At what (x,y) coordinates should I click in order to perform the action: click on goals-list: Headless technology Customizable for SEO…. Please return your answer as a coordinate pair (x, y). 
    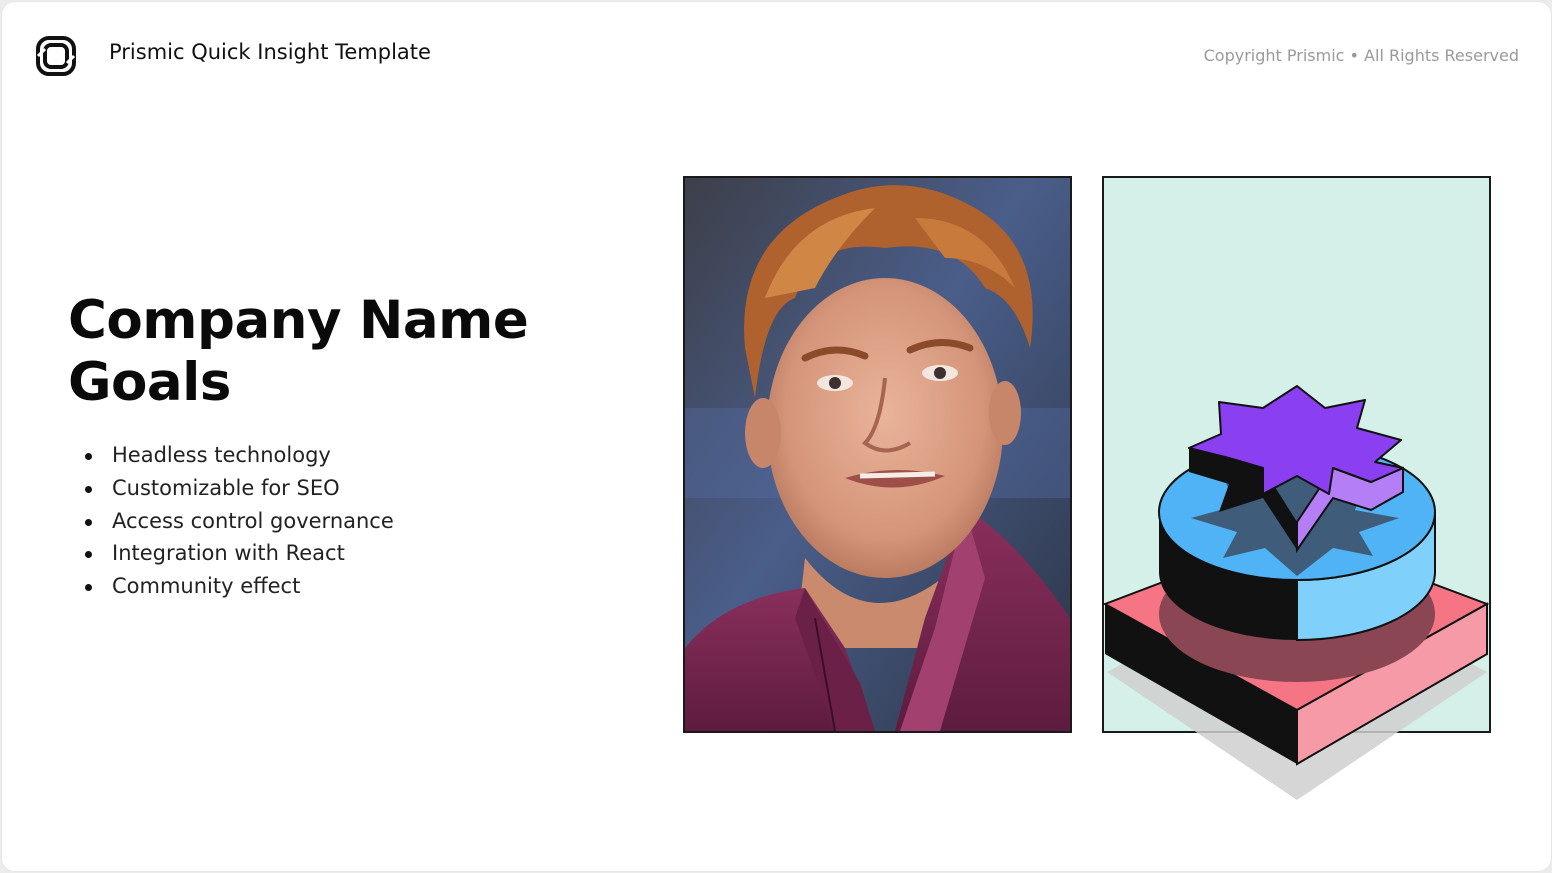
    Looking at the image, I should click on (238, 521).